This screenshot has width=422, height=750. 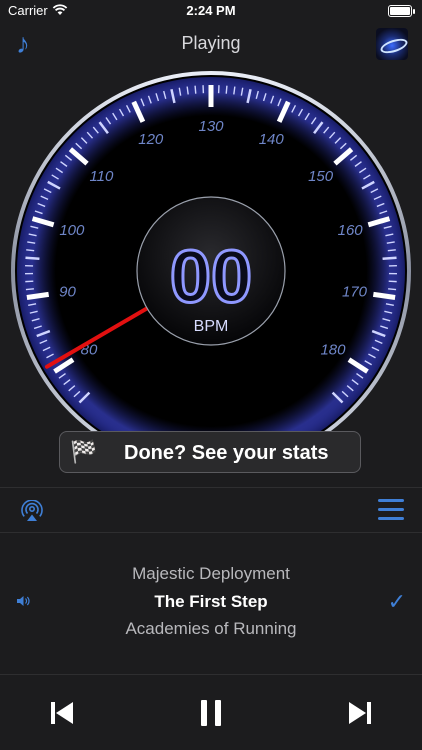 I want to click on pause-icon, so click(x=211, y=713).